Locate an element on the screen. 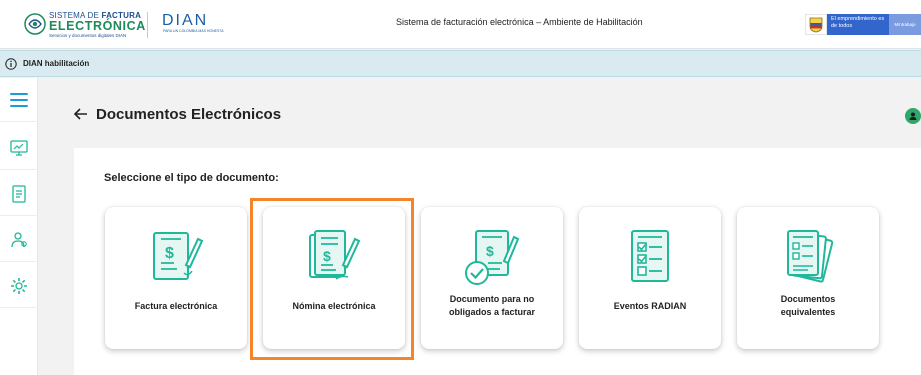  user-settings-icon is located at coordinates (19, 239).